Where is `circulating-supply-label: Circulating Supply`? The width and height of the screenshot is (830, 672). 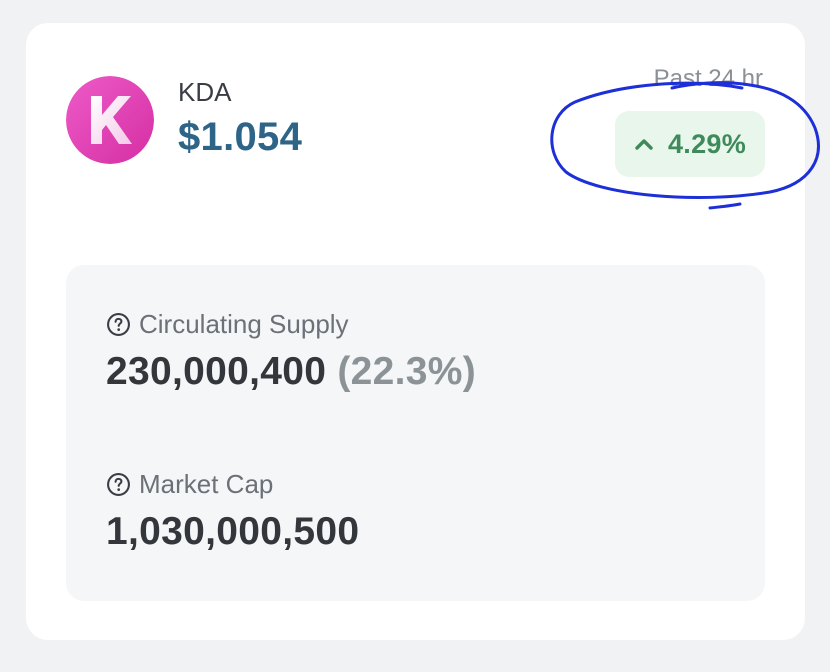 circulating-supply-label: Circulating Supply is located at coordinates (227, 324).